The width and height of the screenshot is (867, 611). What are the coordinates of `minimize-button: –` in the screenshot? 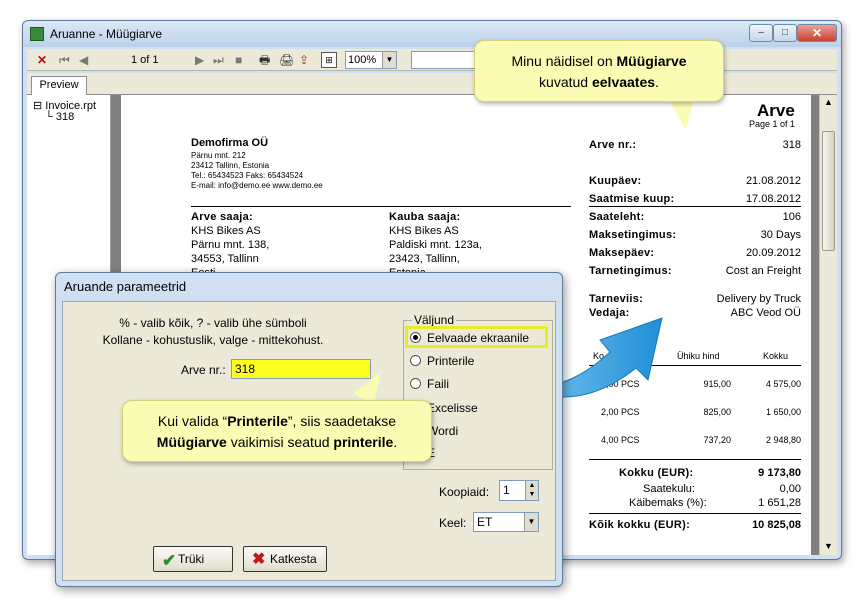 It's located at (761, 33).